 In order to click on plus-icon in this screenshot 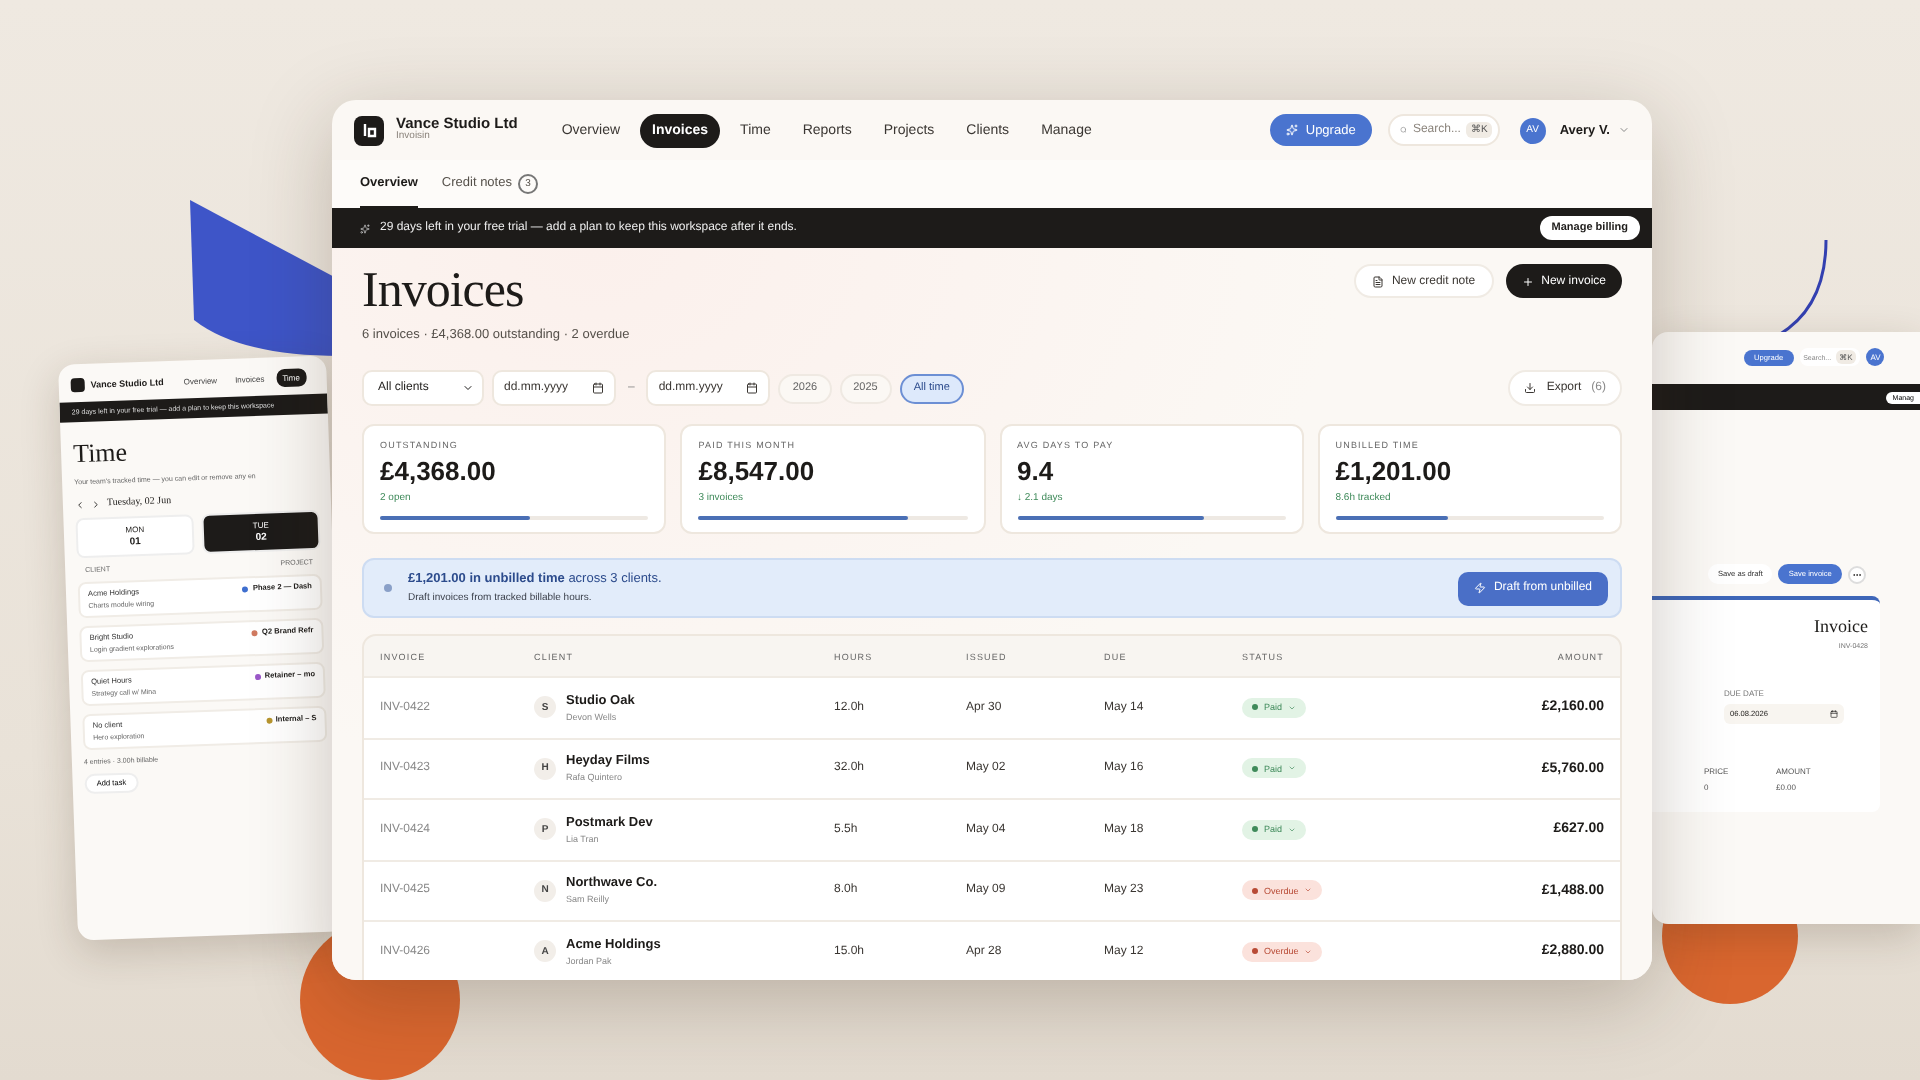, I will do `click(1527, 281)`.